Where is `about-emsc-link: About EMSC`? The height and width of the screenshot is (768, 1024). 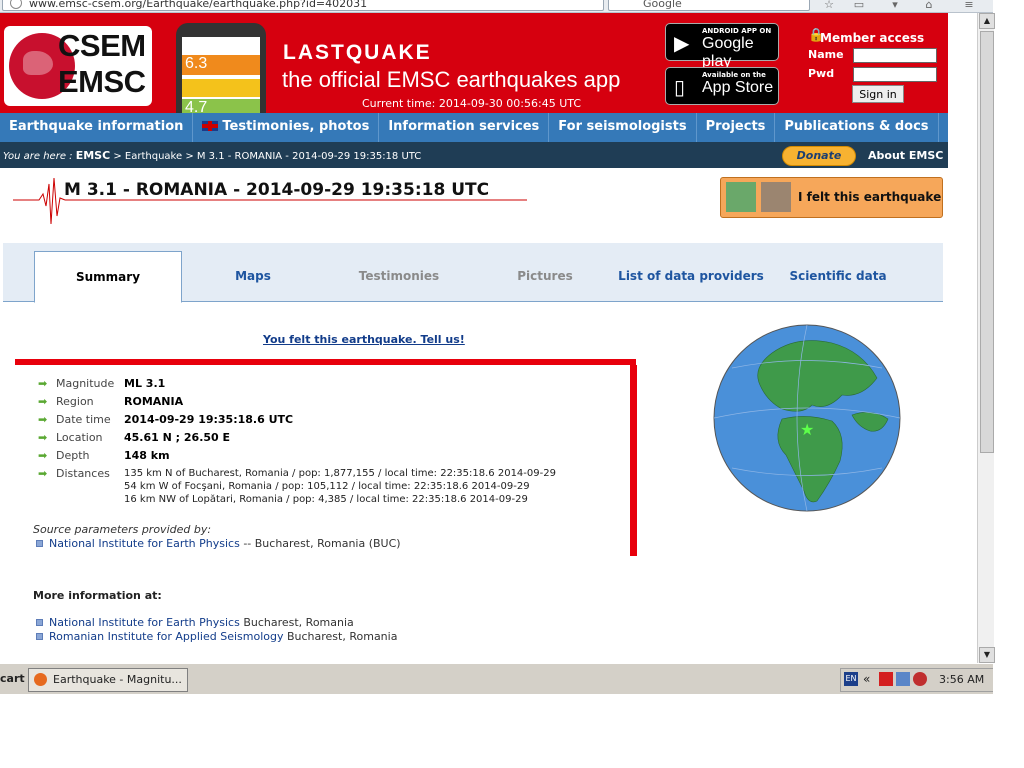
about-emsc-link: About EMSC is located at coordinates (905, 155).